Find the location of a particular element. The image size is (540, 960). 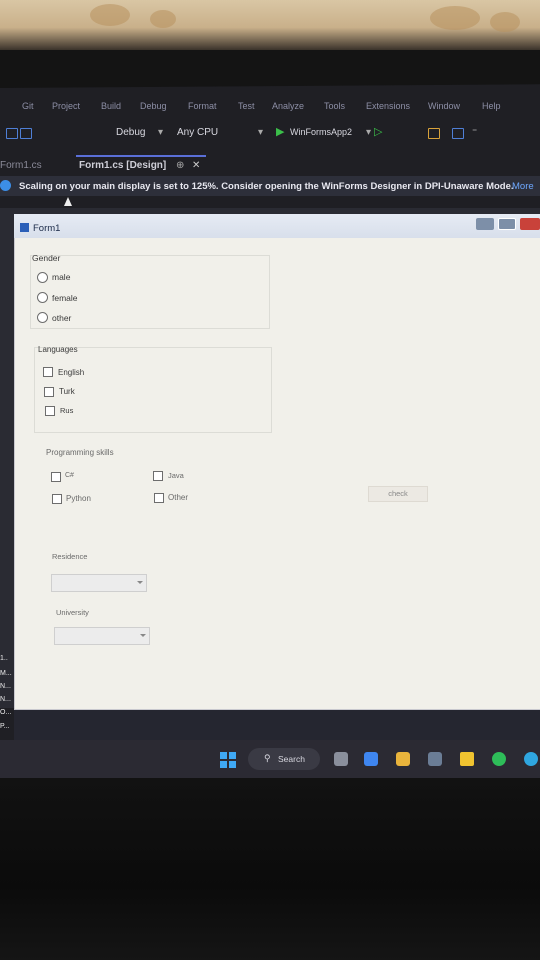

info-icon is located at coordinates (5, 185).